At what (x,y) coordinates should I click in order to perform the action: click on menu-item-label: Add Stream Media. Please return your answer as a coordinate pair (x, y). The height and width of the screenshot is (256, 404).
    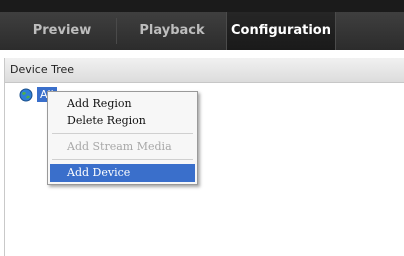
    Looking at the image, I should click on (119, 146).